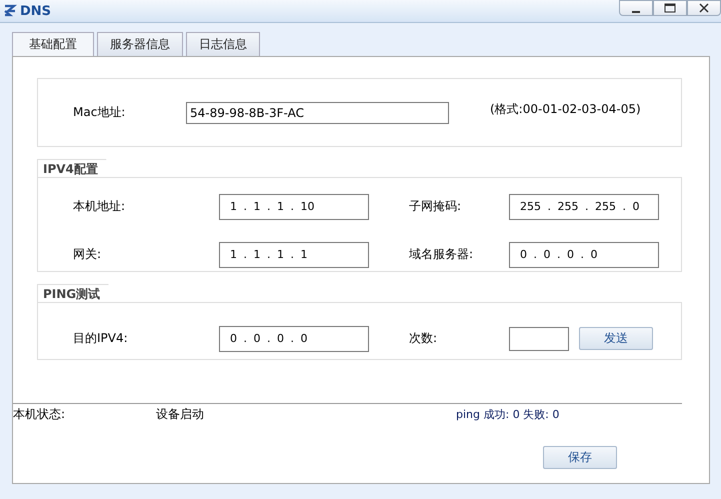  Describe the element at coordinates (10, 11) in the screenshot. I see `app-icon` at that location.